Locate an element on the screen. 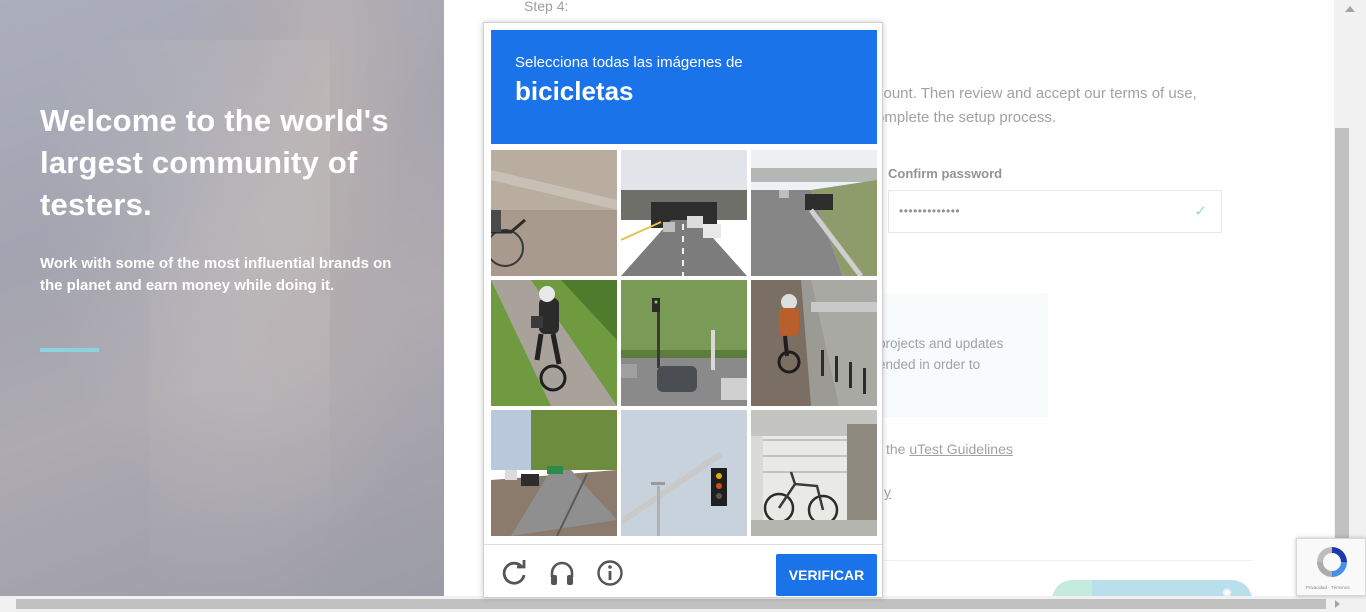 The height and width of the screenshot is (612, 1366). horizontal-scroll-thumb is located at coordinates (671, 604).